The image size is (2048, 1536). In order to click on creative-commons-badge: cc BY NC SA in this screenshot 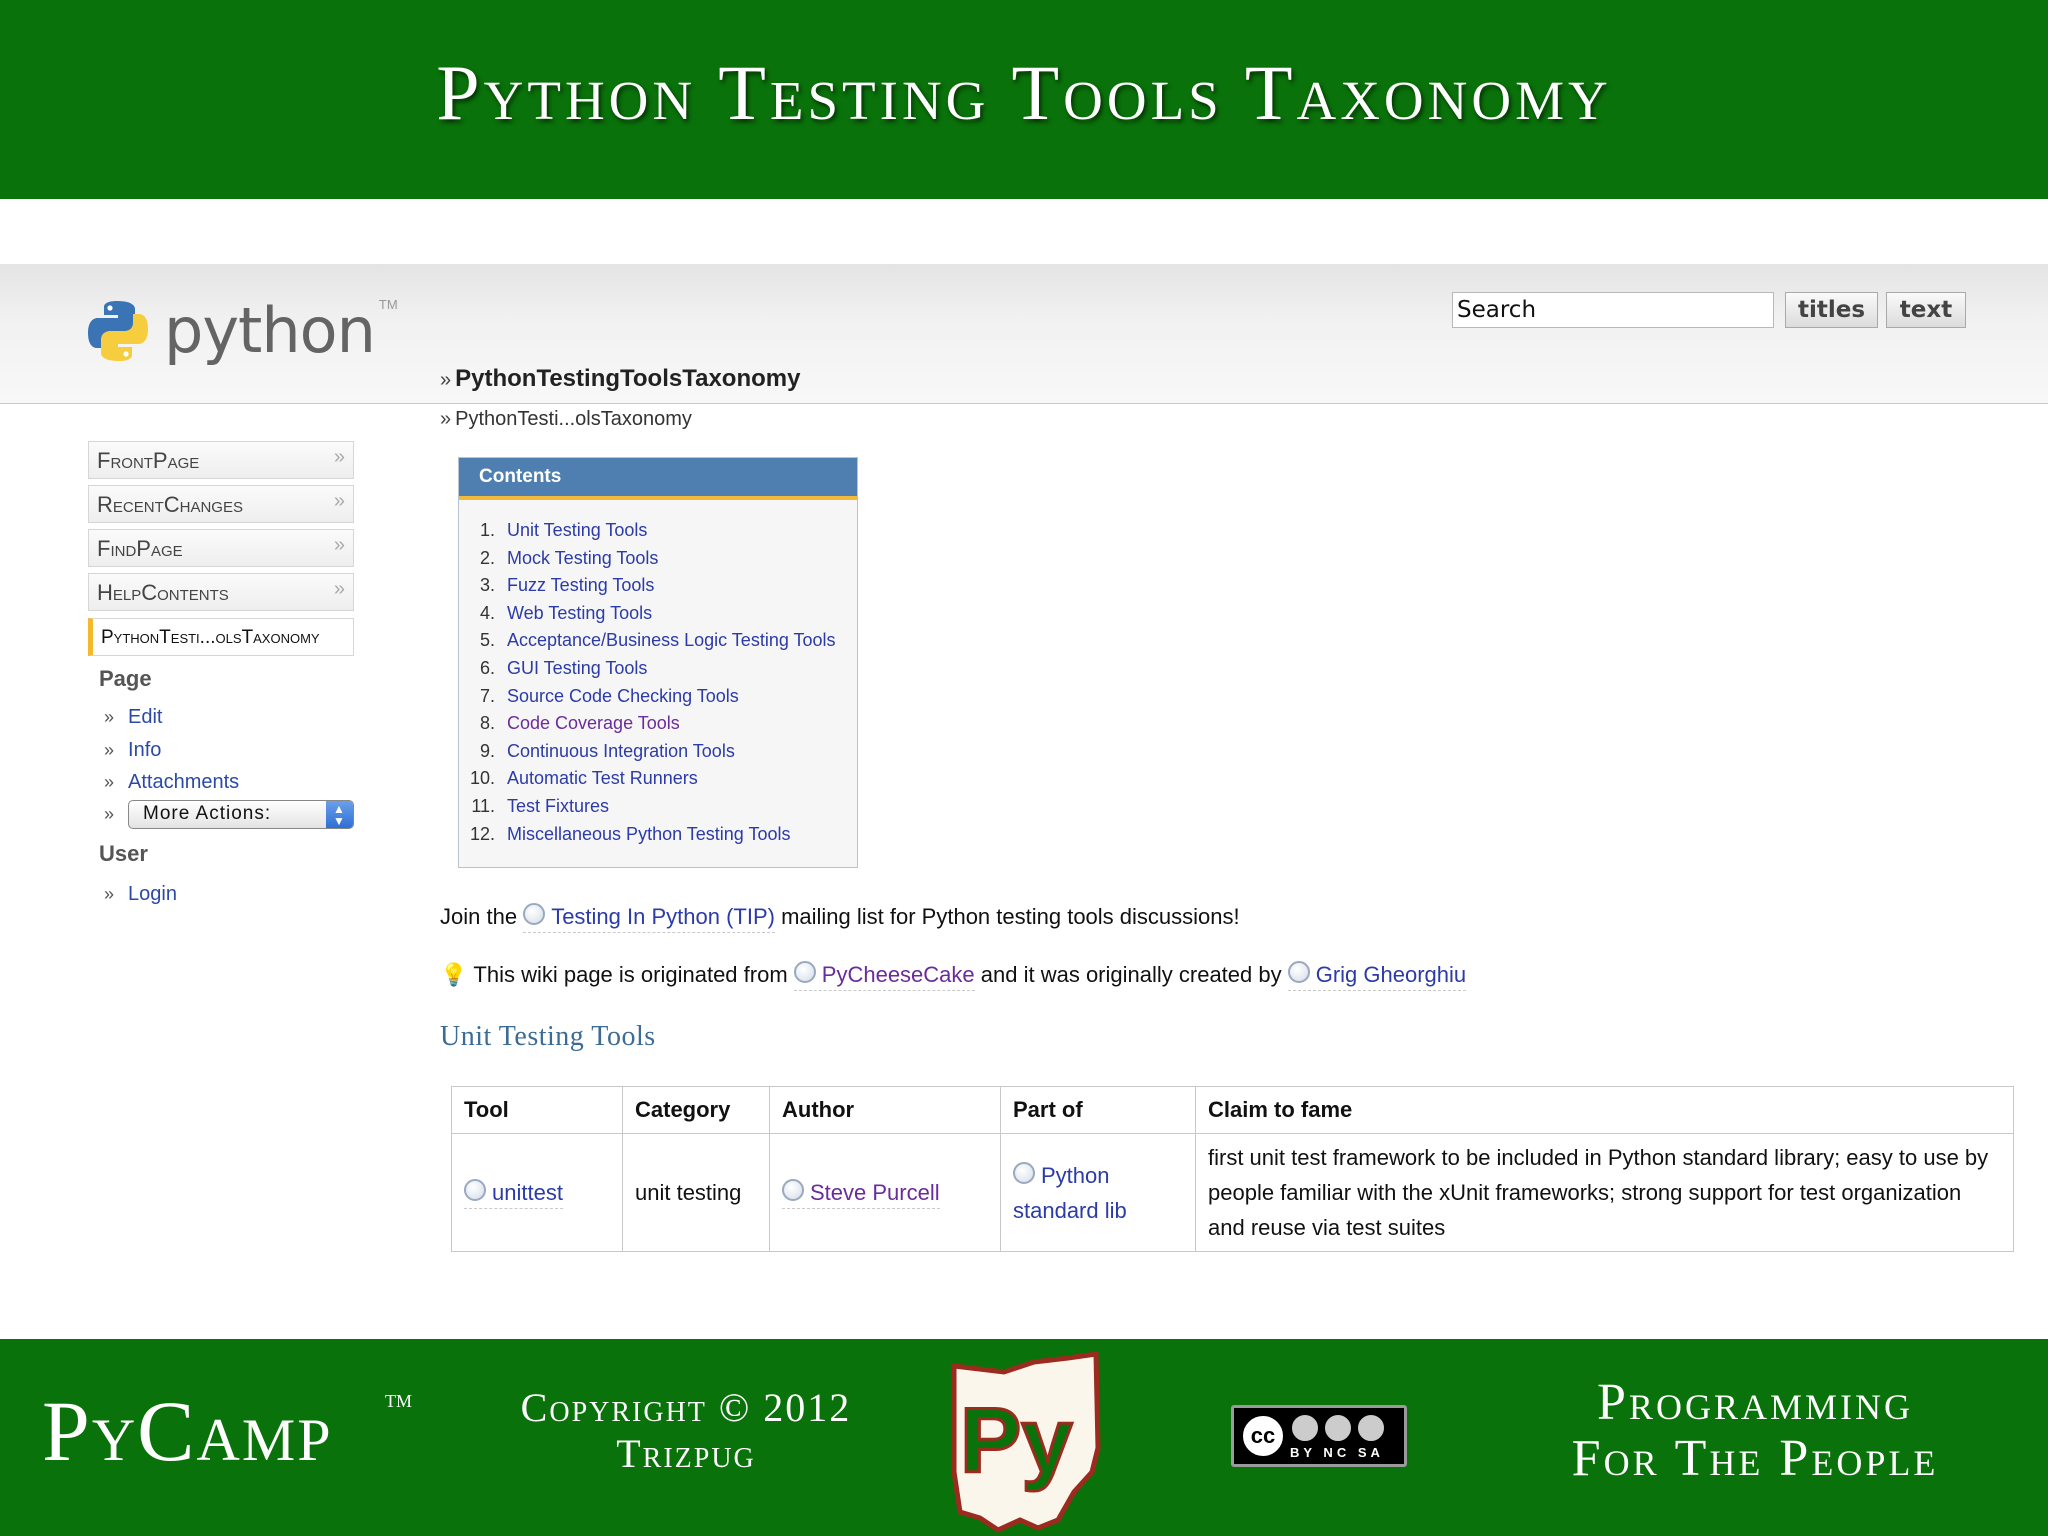, I will do `click(1319, 1436)`.